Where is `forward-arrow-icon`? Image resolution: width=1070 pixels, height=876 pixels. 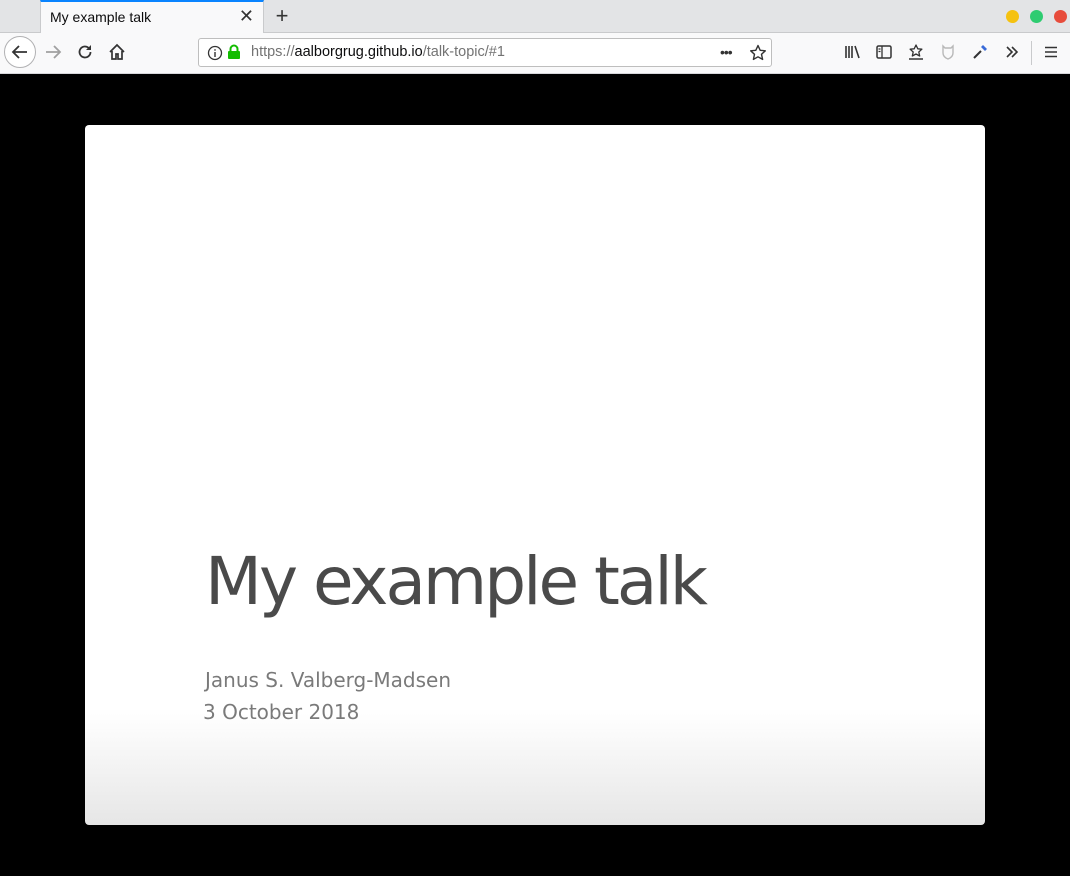 forward-arrow-icon is located at coordinates (54, 52).